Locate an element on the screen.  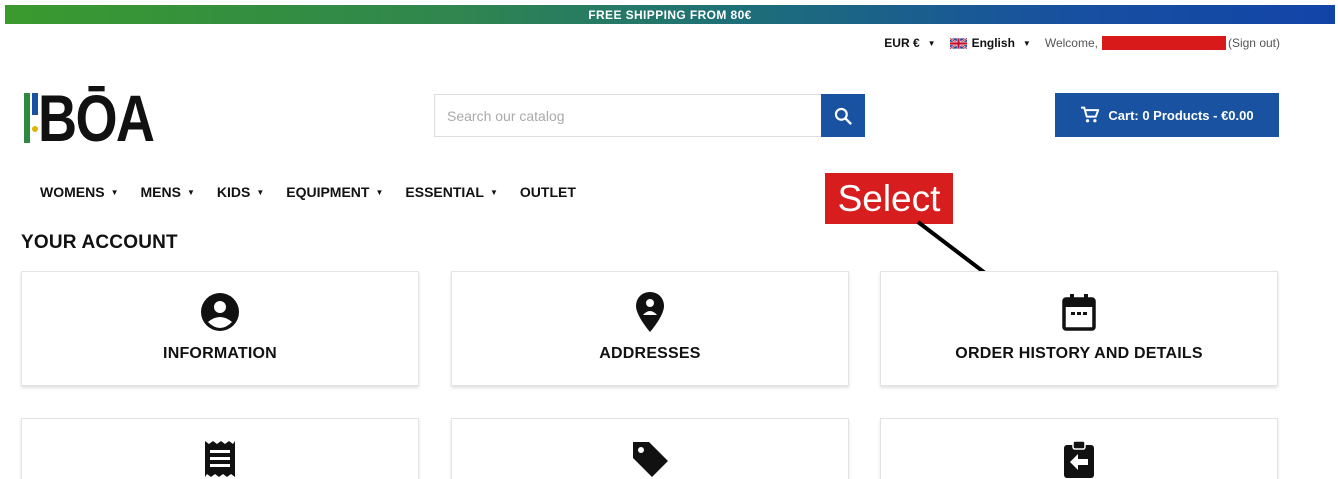
account-card-credit-slips is located at coordinates (220, 448).